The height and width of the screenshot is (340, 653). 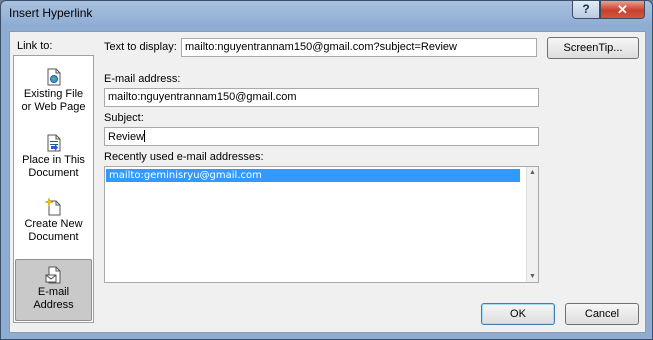 I want to click on list-item: mailto:geminisryu@gmail.com, so click(x=313, y=175).